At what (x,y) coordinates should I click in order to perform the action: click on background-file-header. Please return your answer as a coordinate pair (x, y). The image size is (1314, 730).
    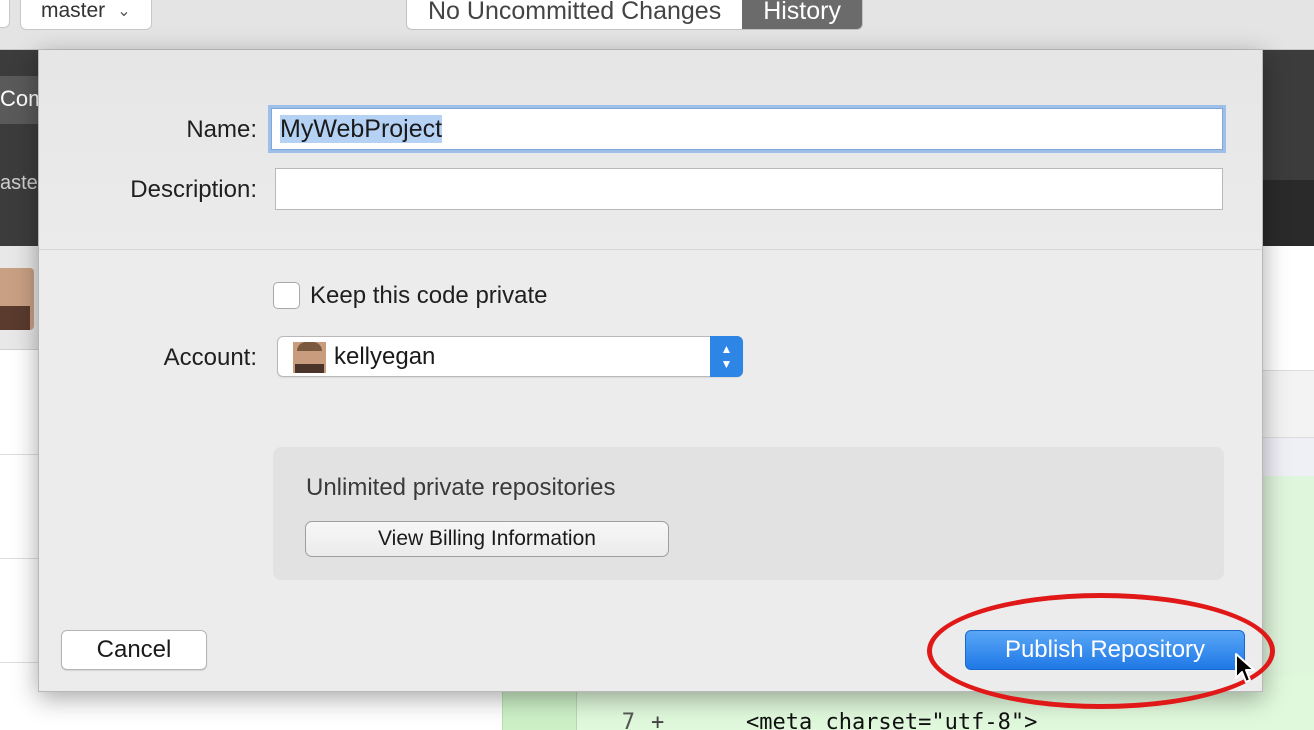
    Looking at the image, I should click on (1288, 404).